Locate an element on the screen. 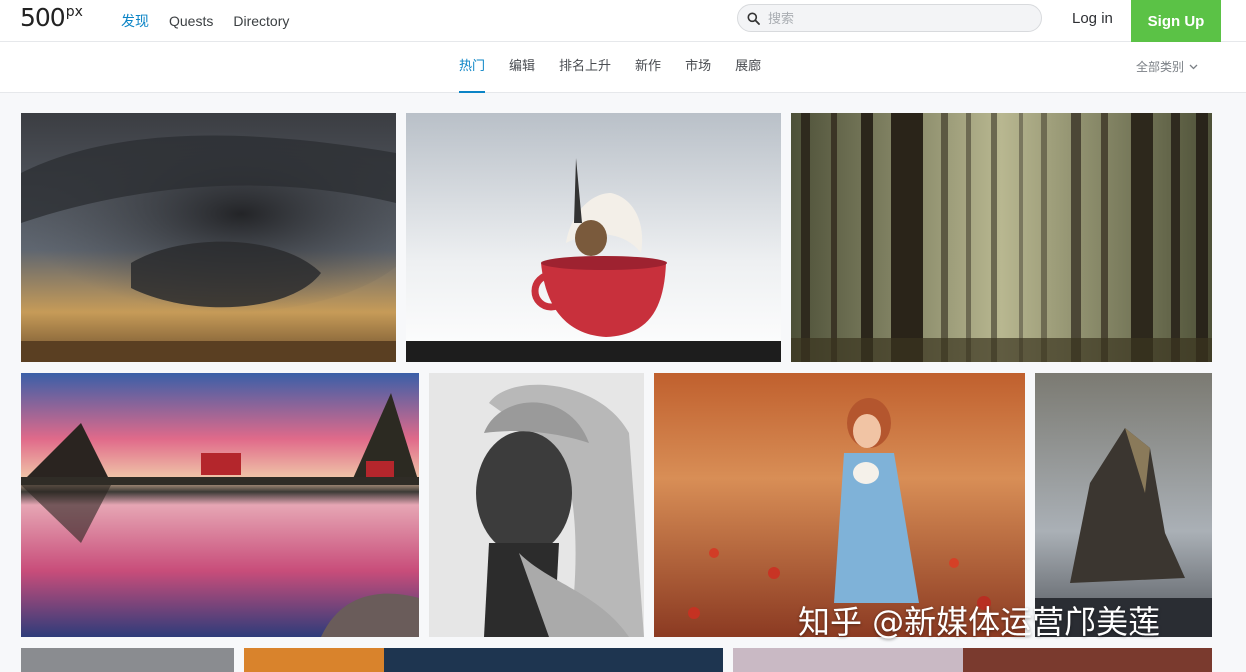 The width and height of the screenshot is (1246, 672). watermark-text: 知乎 @新媒体运营邝美莲 is located at coordinates (979, 622).